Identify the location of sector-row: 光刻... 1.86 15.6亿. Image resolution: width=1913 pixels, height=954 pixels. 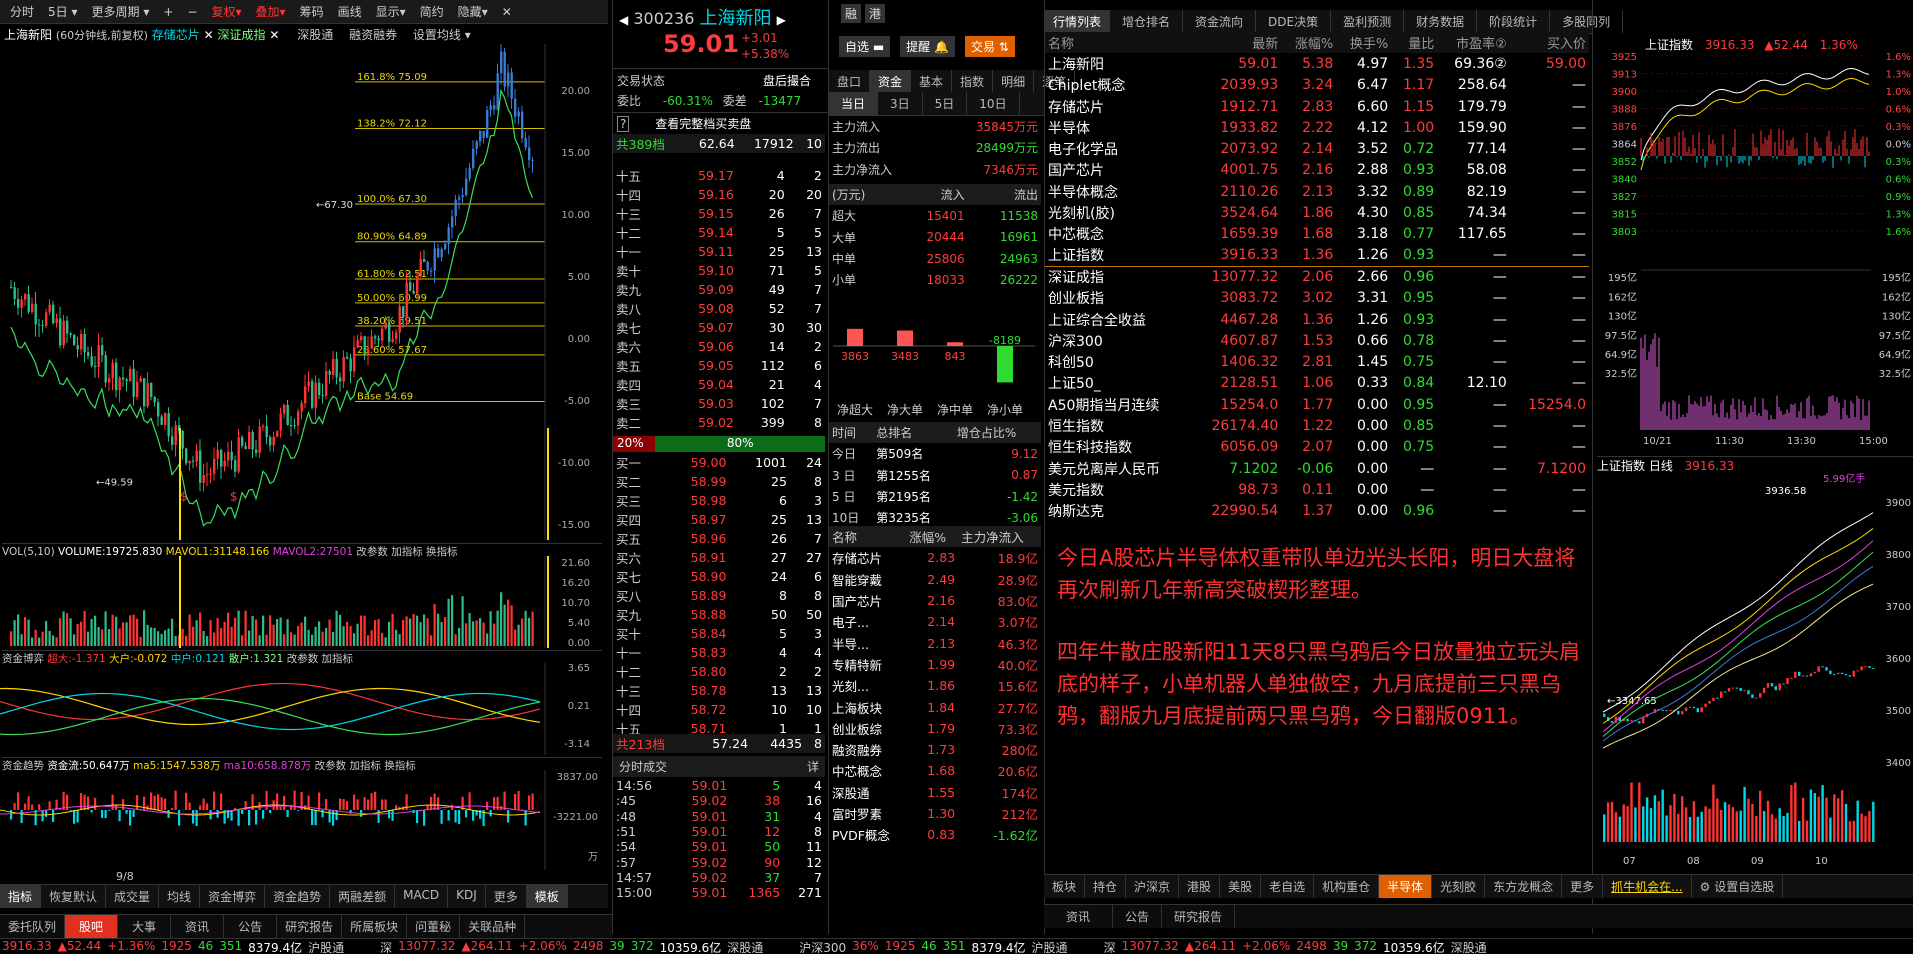
(935, 685).